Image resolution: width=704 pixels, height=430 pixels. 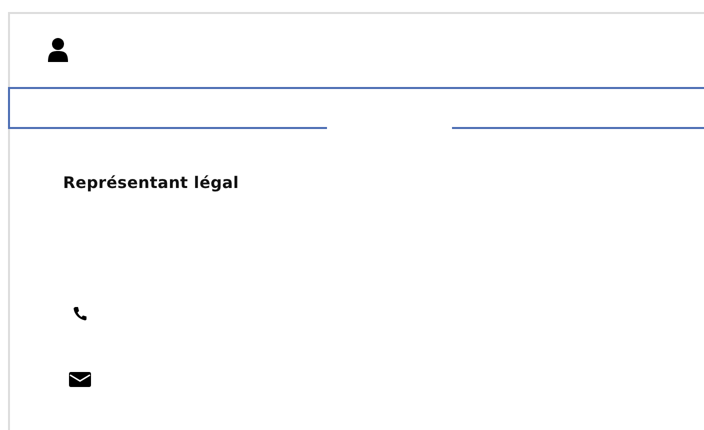 I want to click on user-icon, so click(x=58, y=50).